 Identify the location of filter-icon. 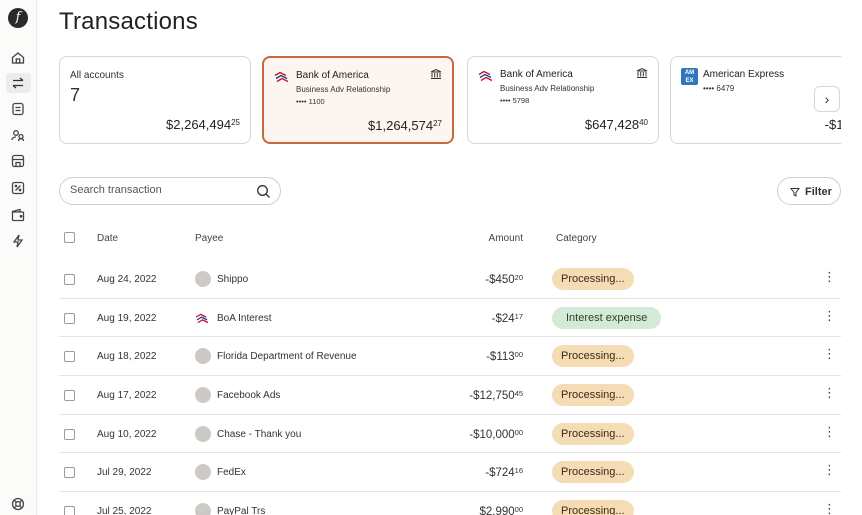
(795, 192).